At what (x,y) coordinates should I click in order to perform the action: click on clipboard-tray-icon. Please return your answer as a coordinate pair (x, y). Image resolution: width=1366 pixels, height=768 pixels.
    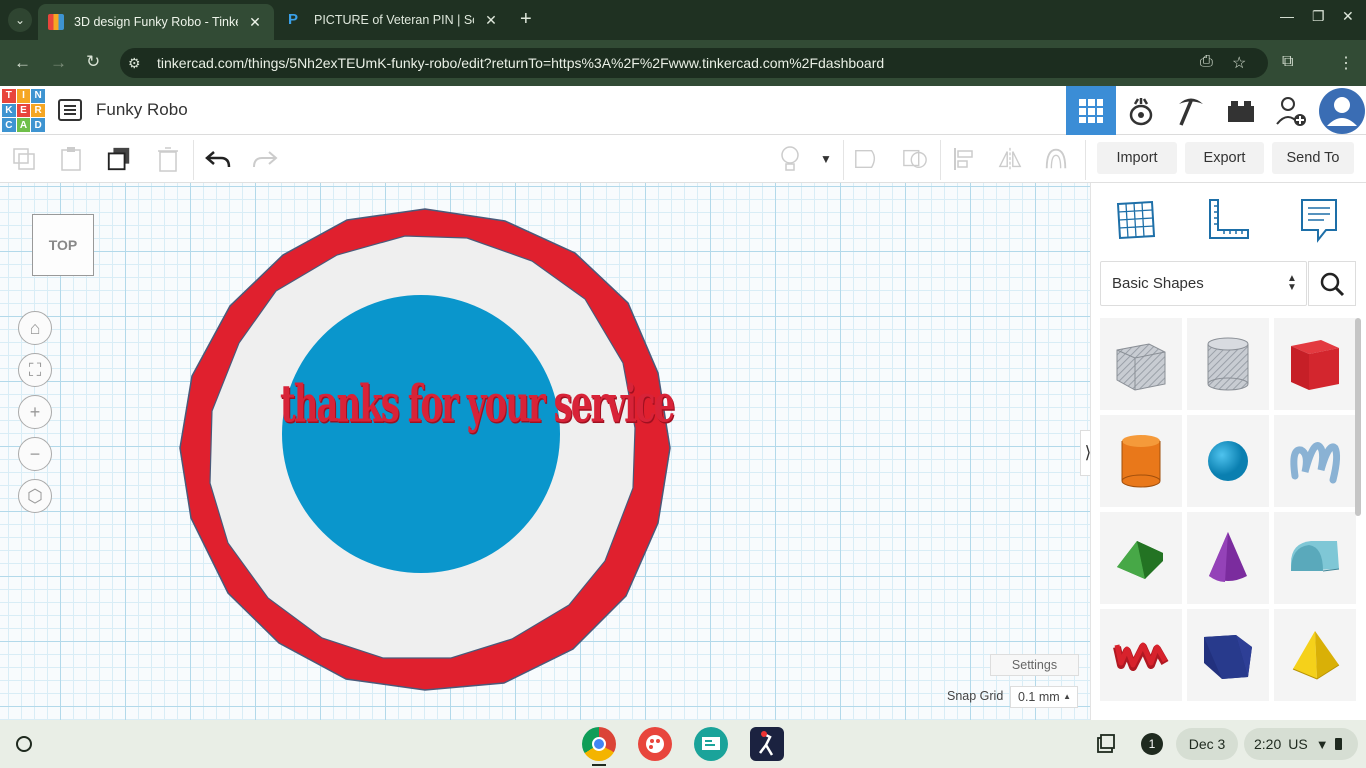
    Looking at the image, I should click on (1106, 744).